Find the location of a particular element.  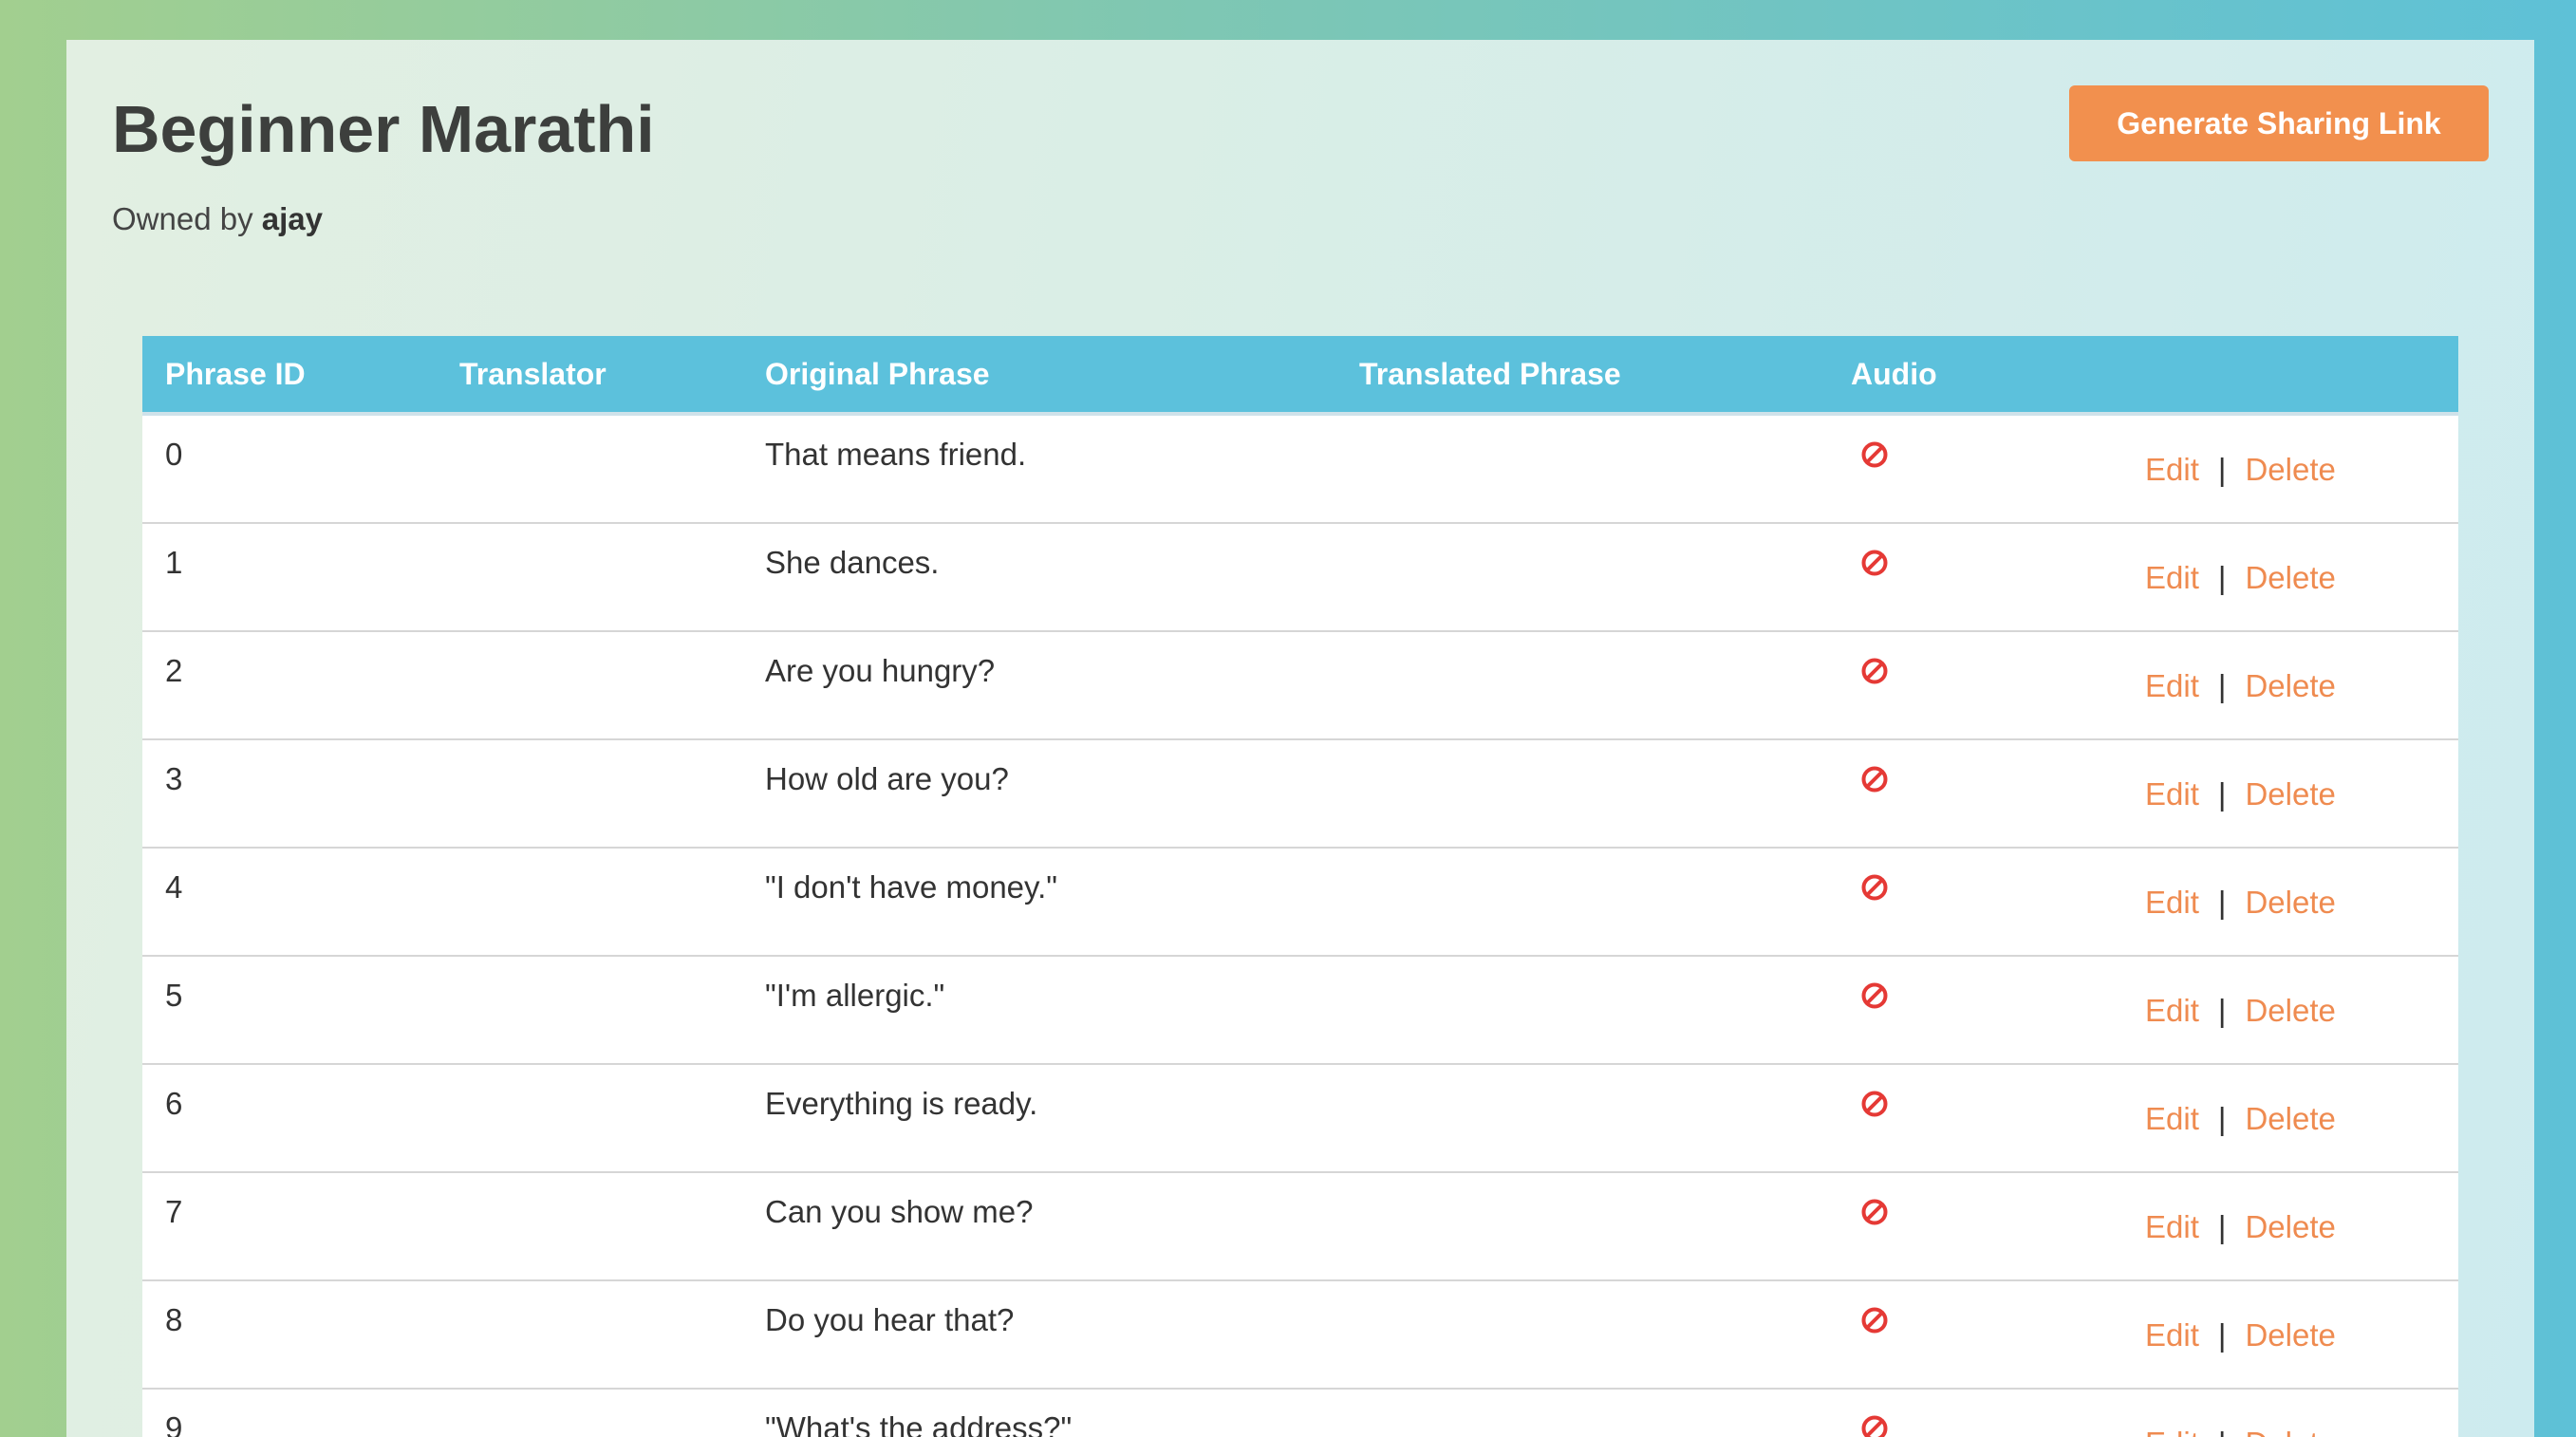

original-phrase: "What's the address?" is located at coordinates (919, 1423).